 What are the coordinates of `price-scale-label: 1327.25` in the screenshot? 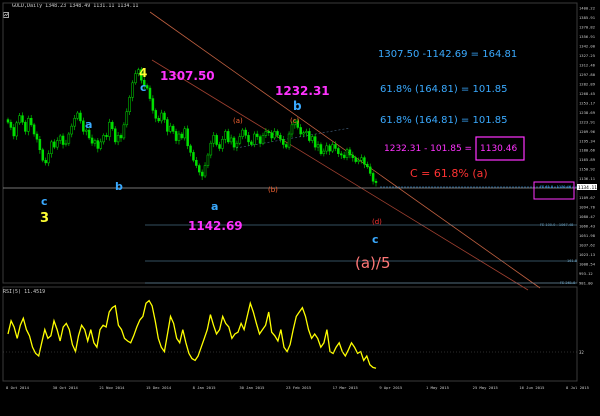 It's located at (587, 55).